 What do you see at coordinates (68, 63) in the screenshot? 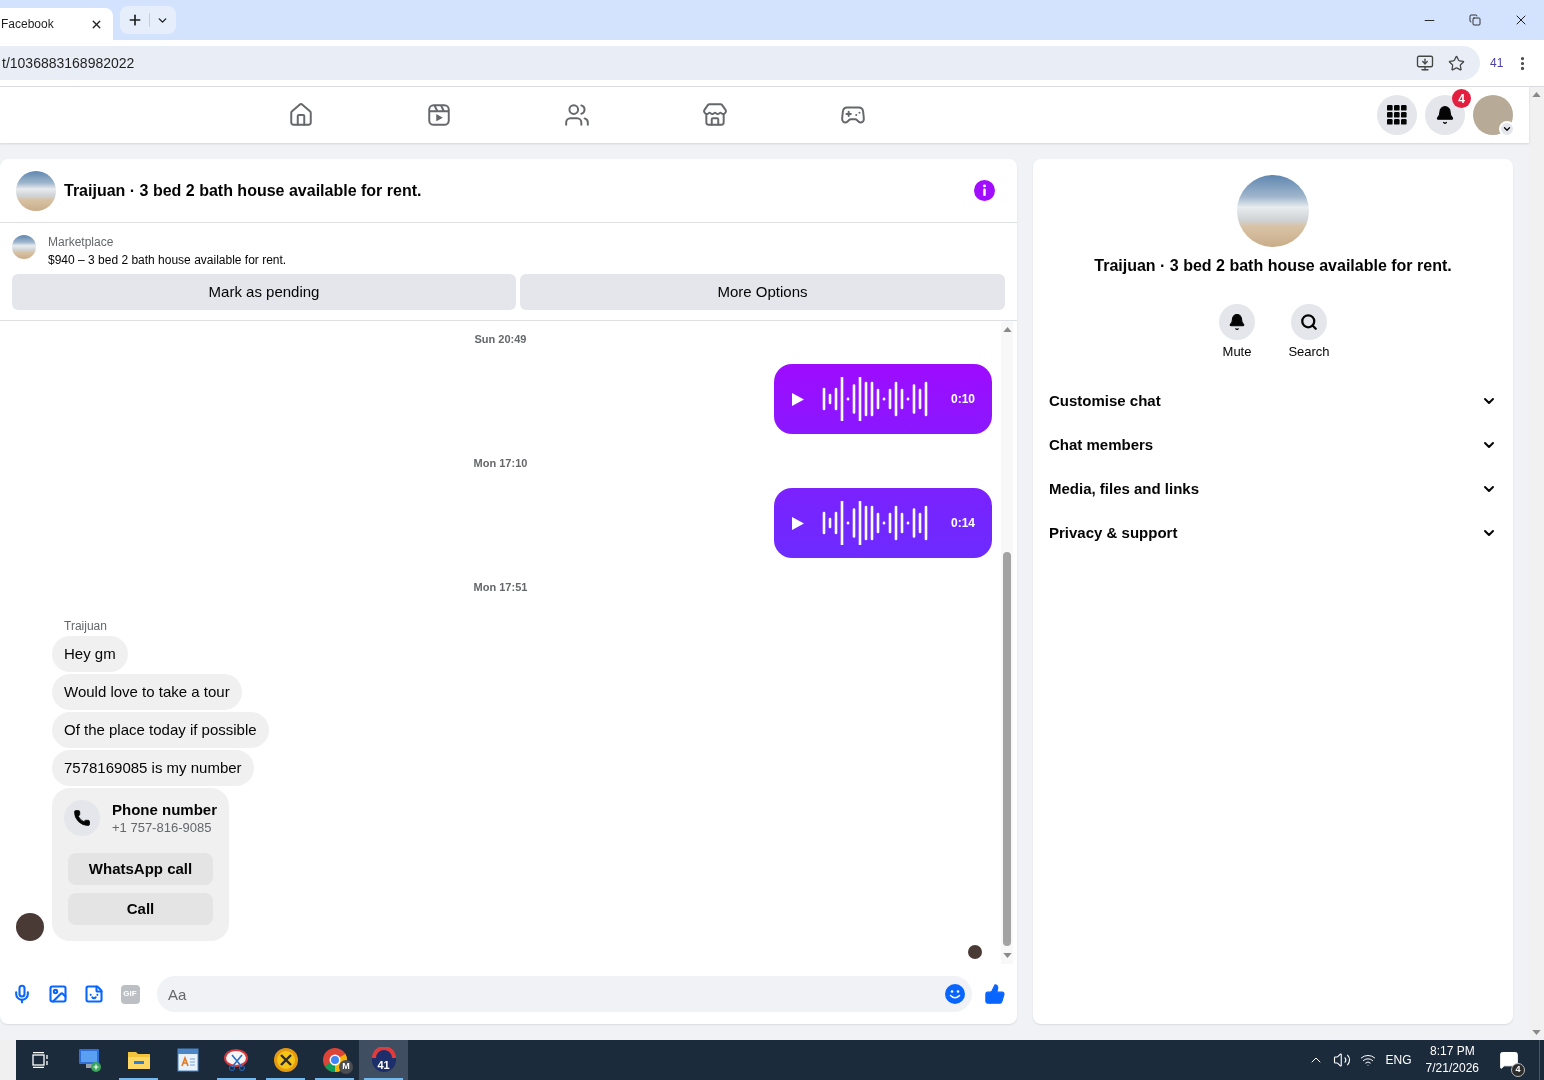
I see `url-text: t/1036883168982022` at bounding box center [68, 63].